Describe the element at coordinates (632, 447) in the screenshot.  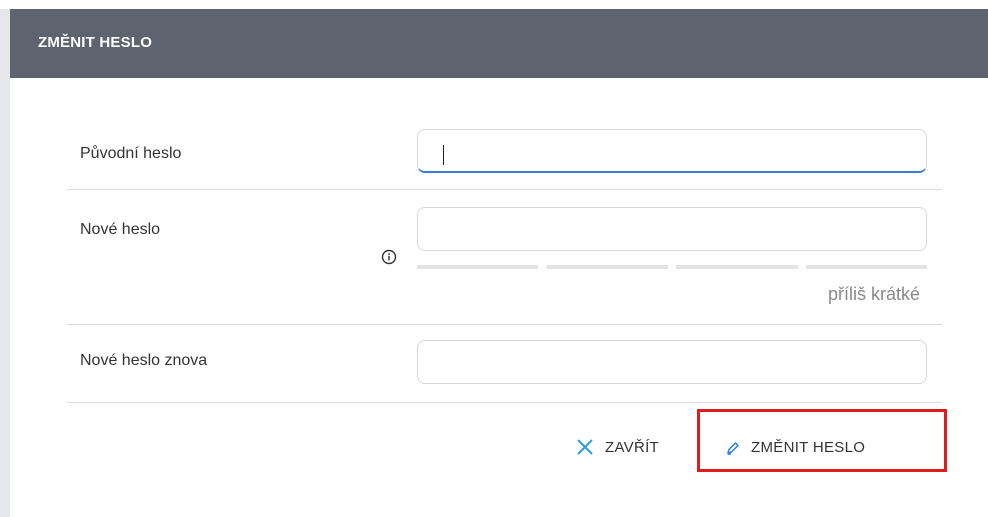
I see `close-button-label: ZAVŘÍT` at that location.